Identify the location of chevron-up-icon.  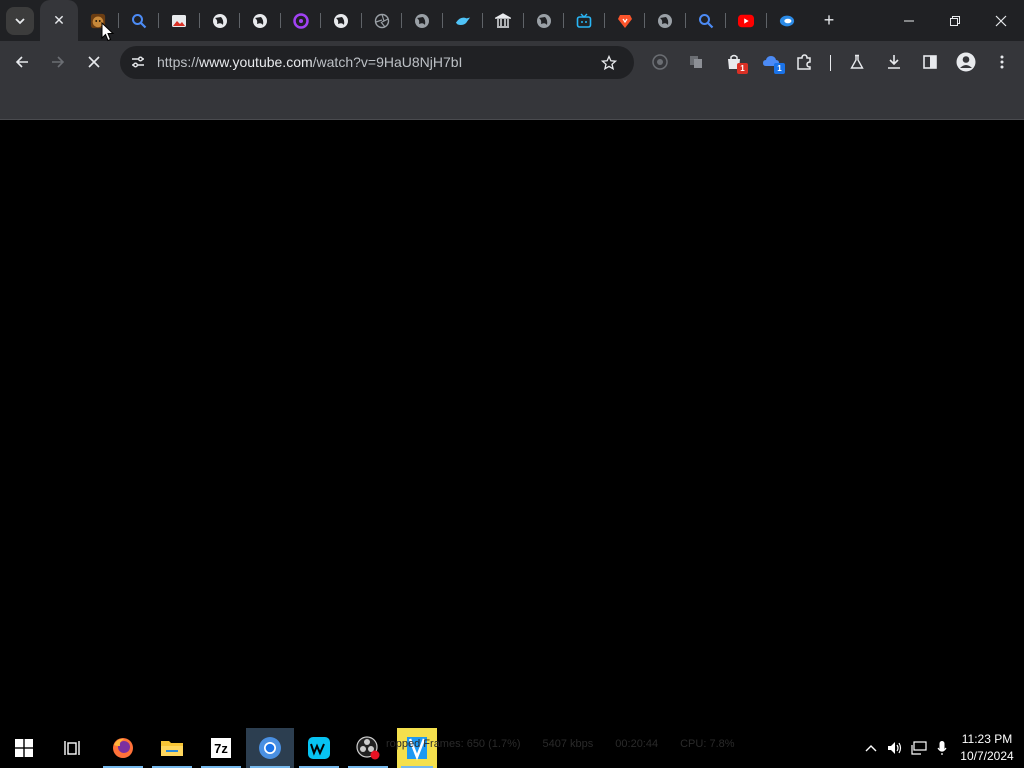
(871, 748).